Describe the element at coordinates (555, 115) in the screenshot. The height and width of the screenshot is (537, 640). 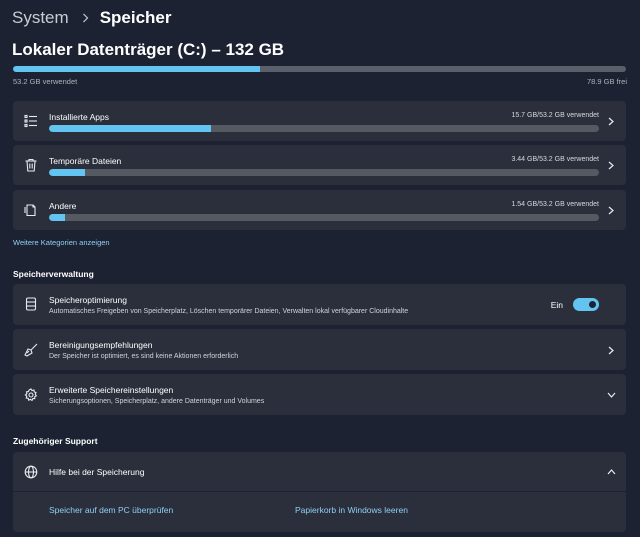
I see `category-usage: 15.7 GB/53.2 GB verwendet` at that location.